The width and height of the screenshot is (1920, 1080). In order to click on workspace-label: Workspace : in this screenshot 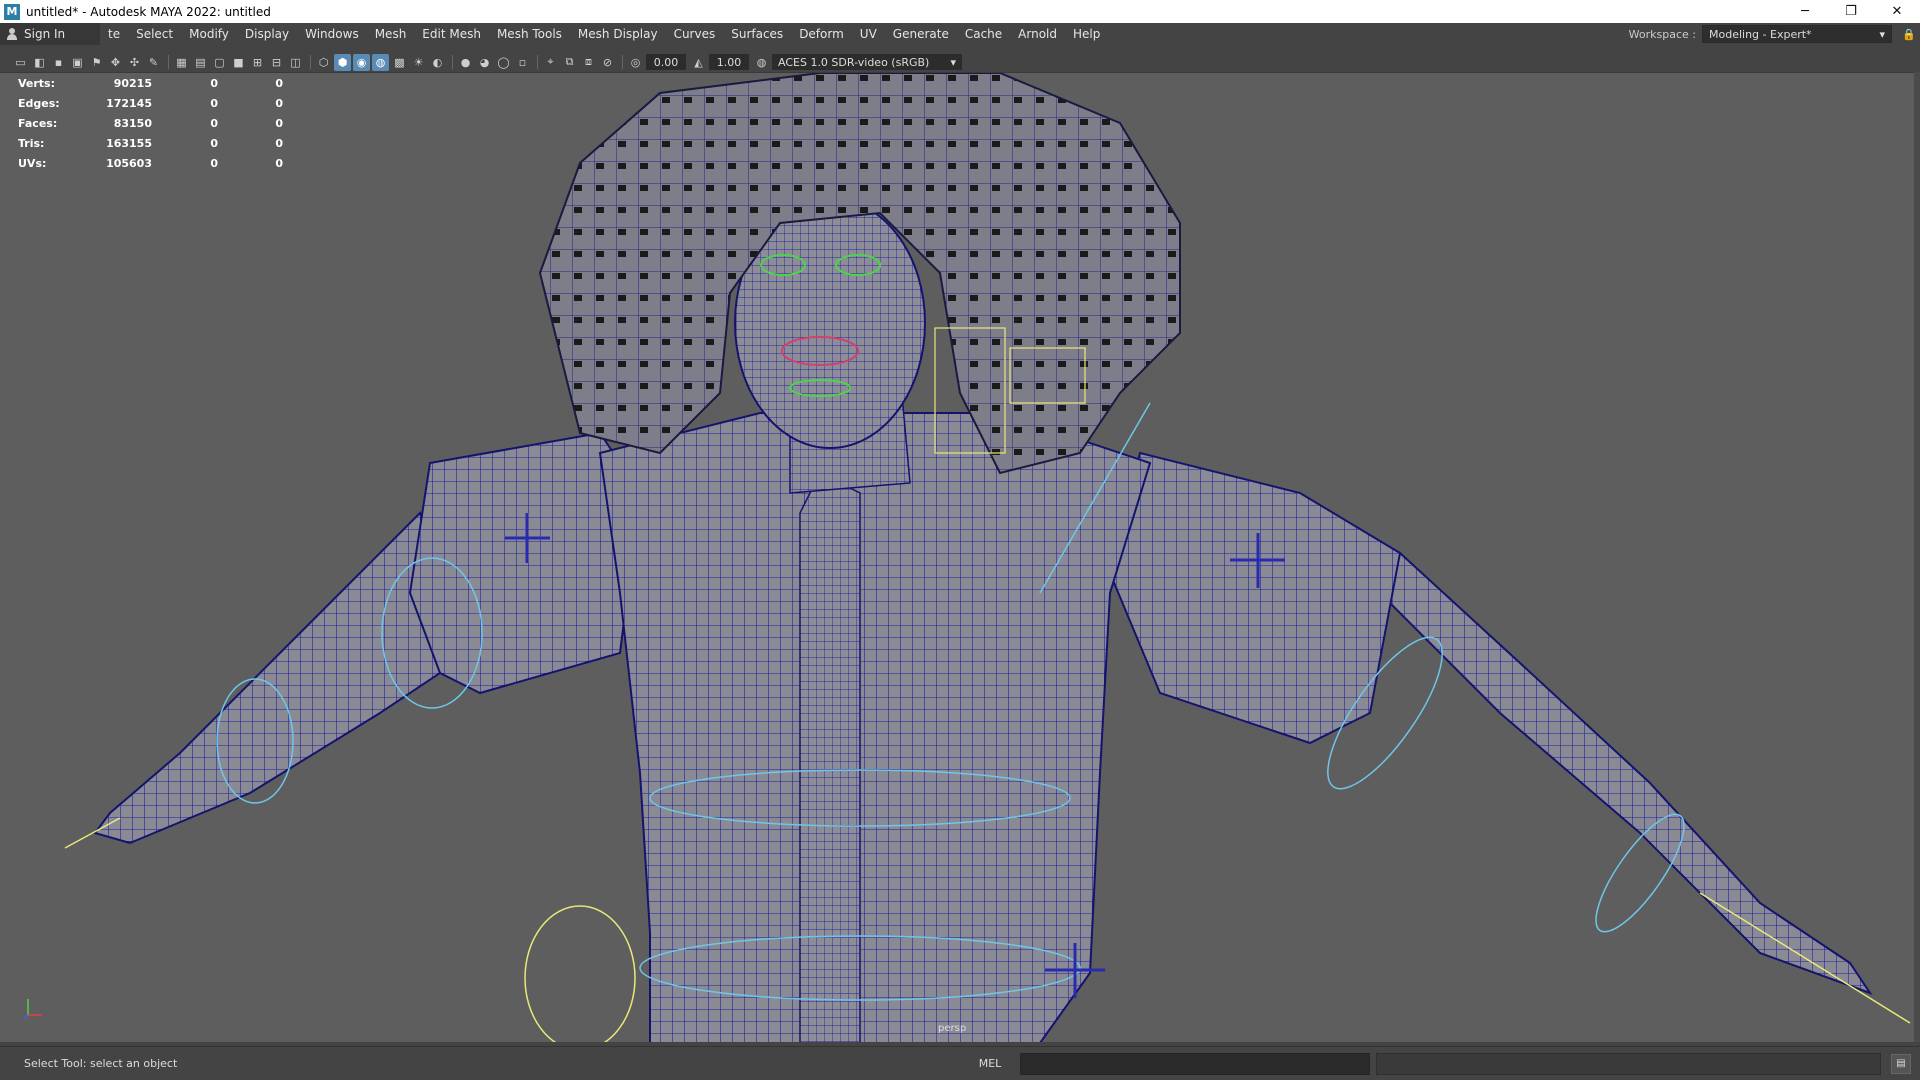, I will do `click(1662, 34)`.